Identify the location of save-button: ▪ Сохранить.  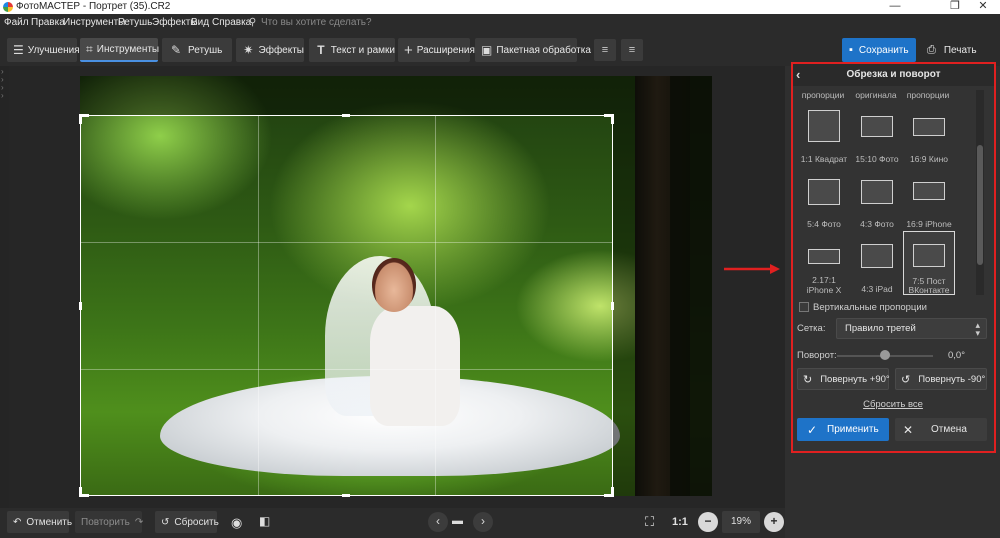
(879, 50).